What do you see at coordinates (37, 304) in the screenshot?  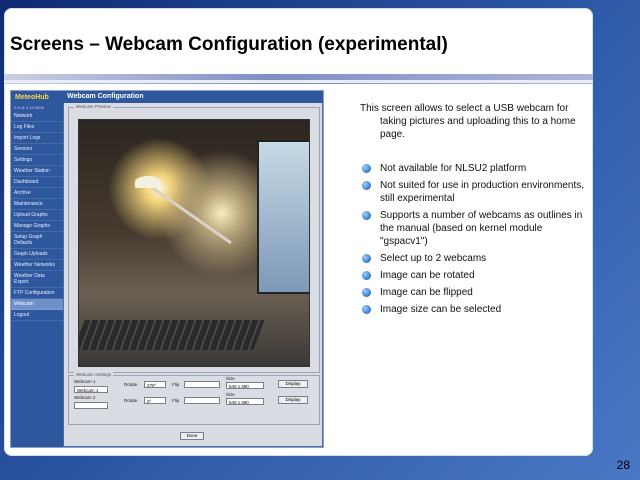 I see `nav-item-16: Webcam` at bounding box center [37, 304].